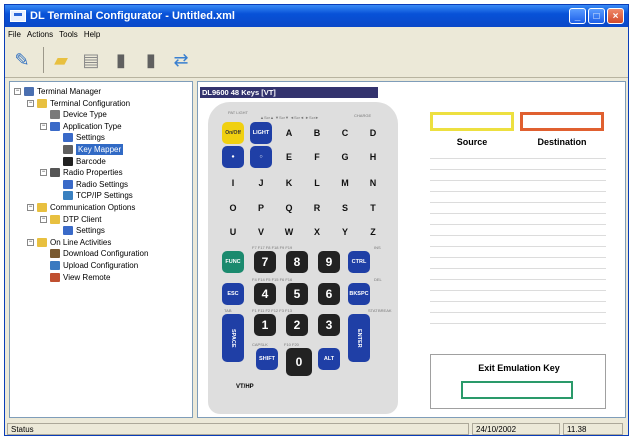 This screenshot has width=633, height=438. I want to click on mapping-list, so click(518, 242).